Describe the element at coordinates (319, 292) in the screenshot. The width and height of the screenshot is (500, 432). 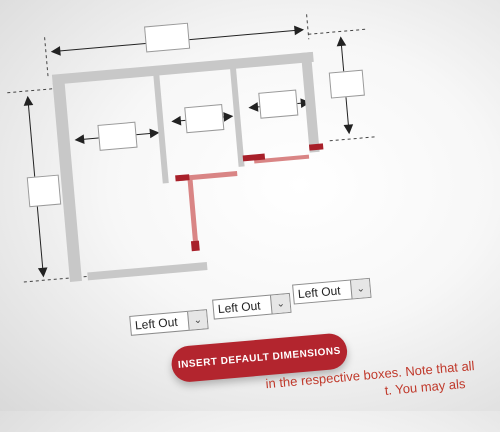
I see `door-3-direction-value: Left Out` at that location.